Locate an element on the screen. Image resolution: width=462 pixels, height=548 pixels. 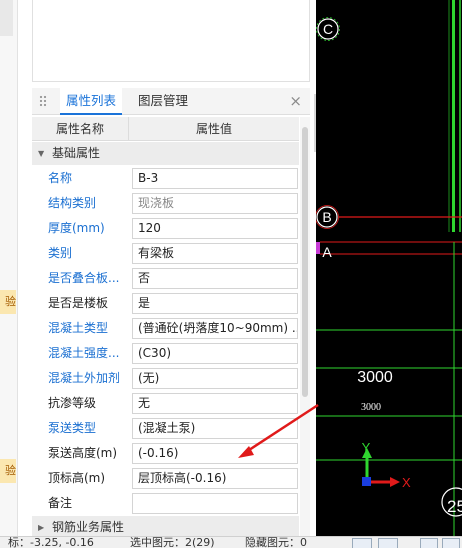
group-basic-properties: ▼ 基础属性 is located at coordinates (165, 153).